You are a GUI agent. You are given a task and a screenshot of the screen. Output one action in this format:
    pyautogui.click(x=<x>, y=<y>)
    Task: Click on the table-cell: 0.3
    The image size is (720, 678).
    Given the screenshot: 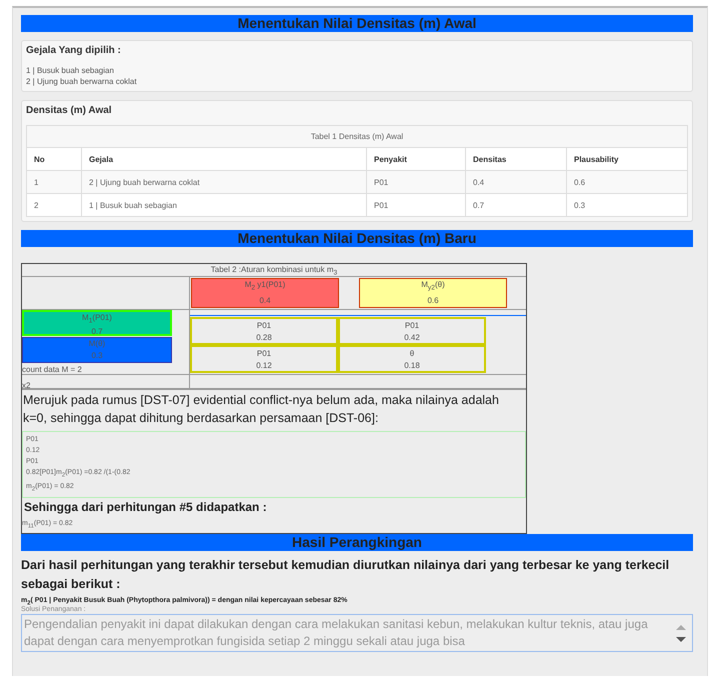 What is the action you would take?
    pyautogui.click(x=627, y=205)
    